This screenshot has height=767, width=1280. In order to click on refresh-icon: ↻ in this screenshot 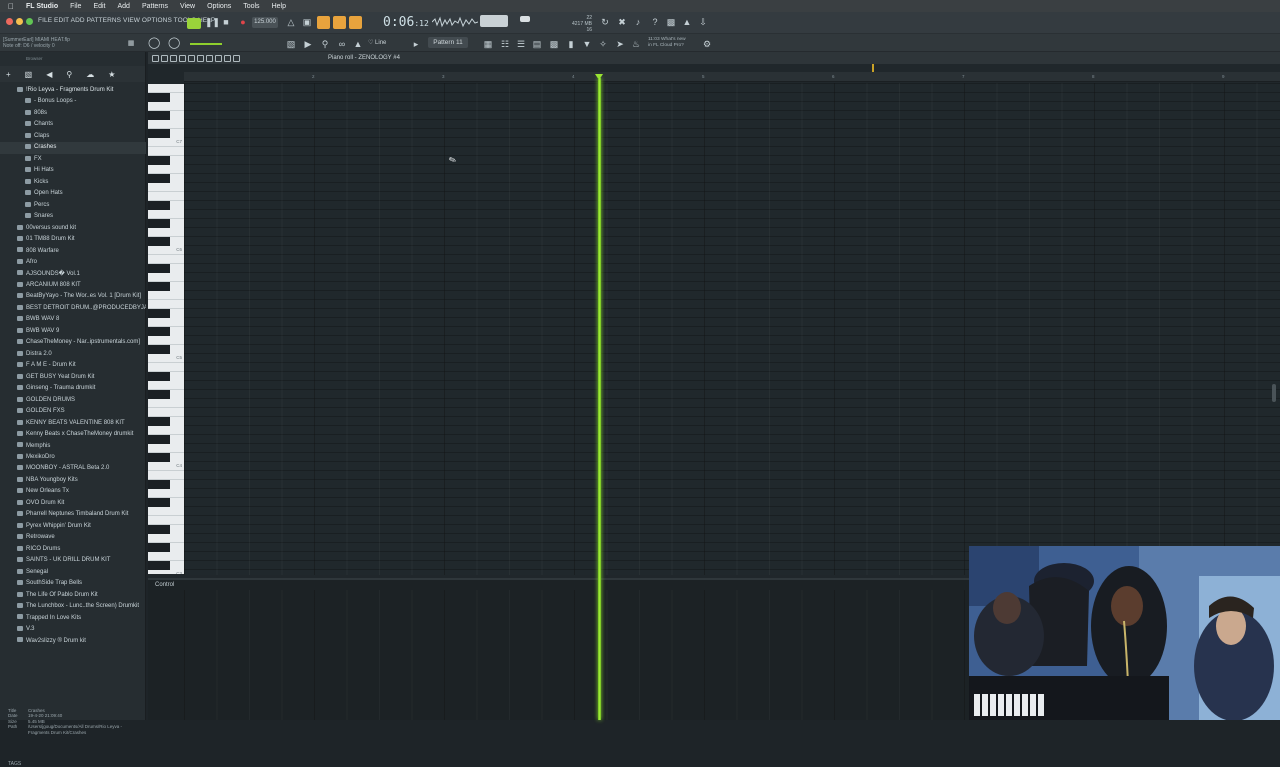, I will do `click(605, 22)`.